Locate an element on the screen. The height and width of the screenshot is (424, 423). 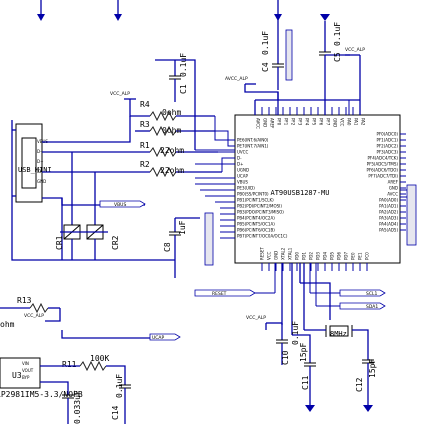
mcu-top-pin-label: AVCC is located at coordinates (258, 123).